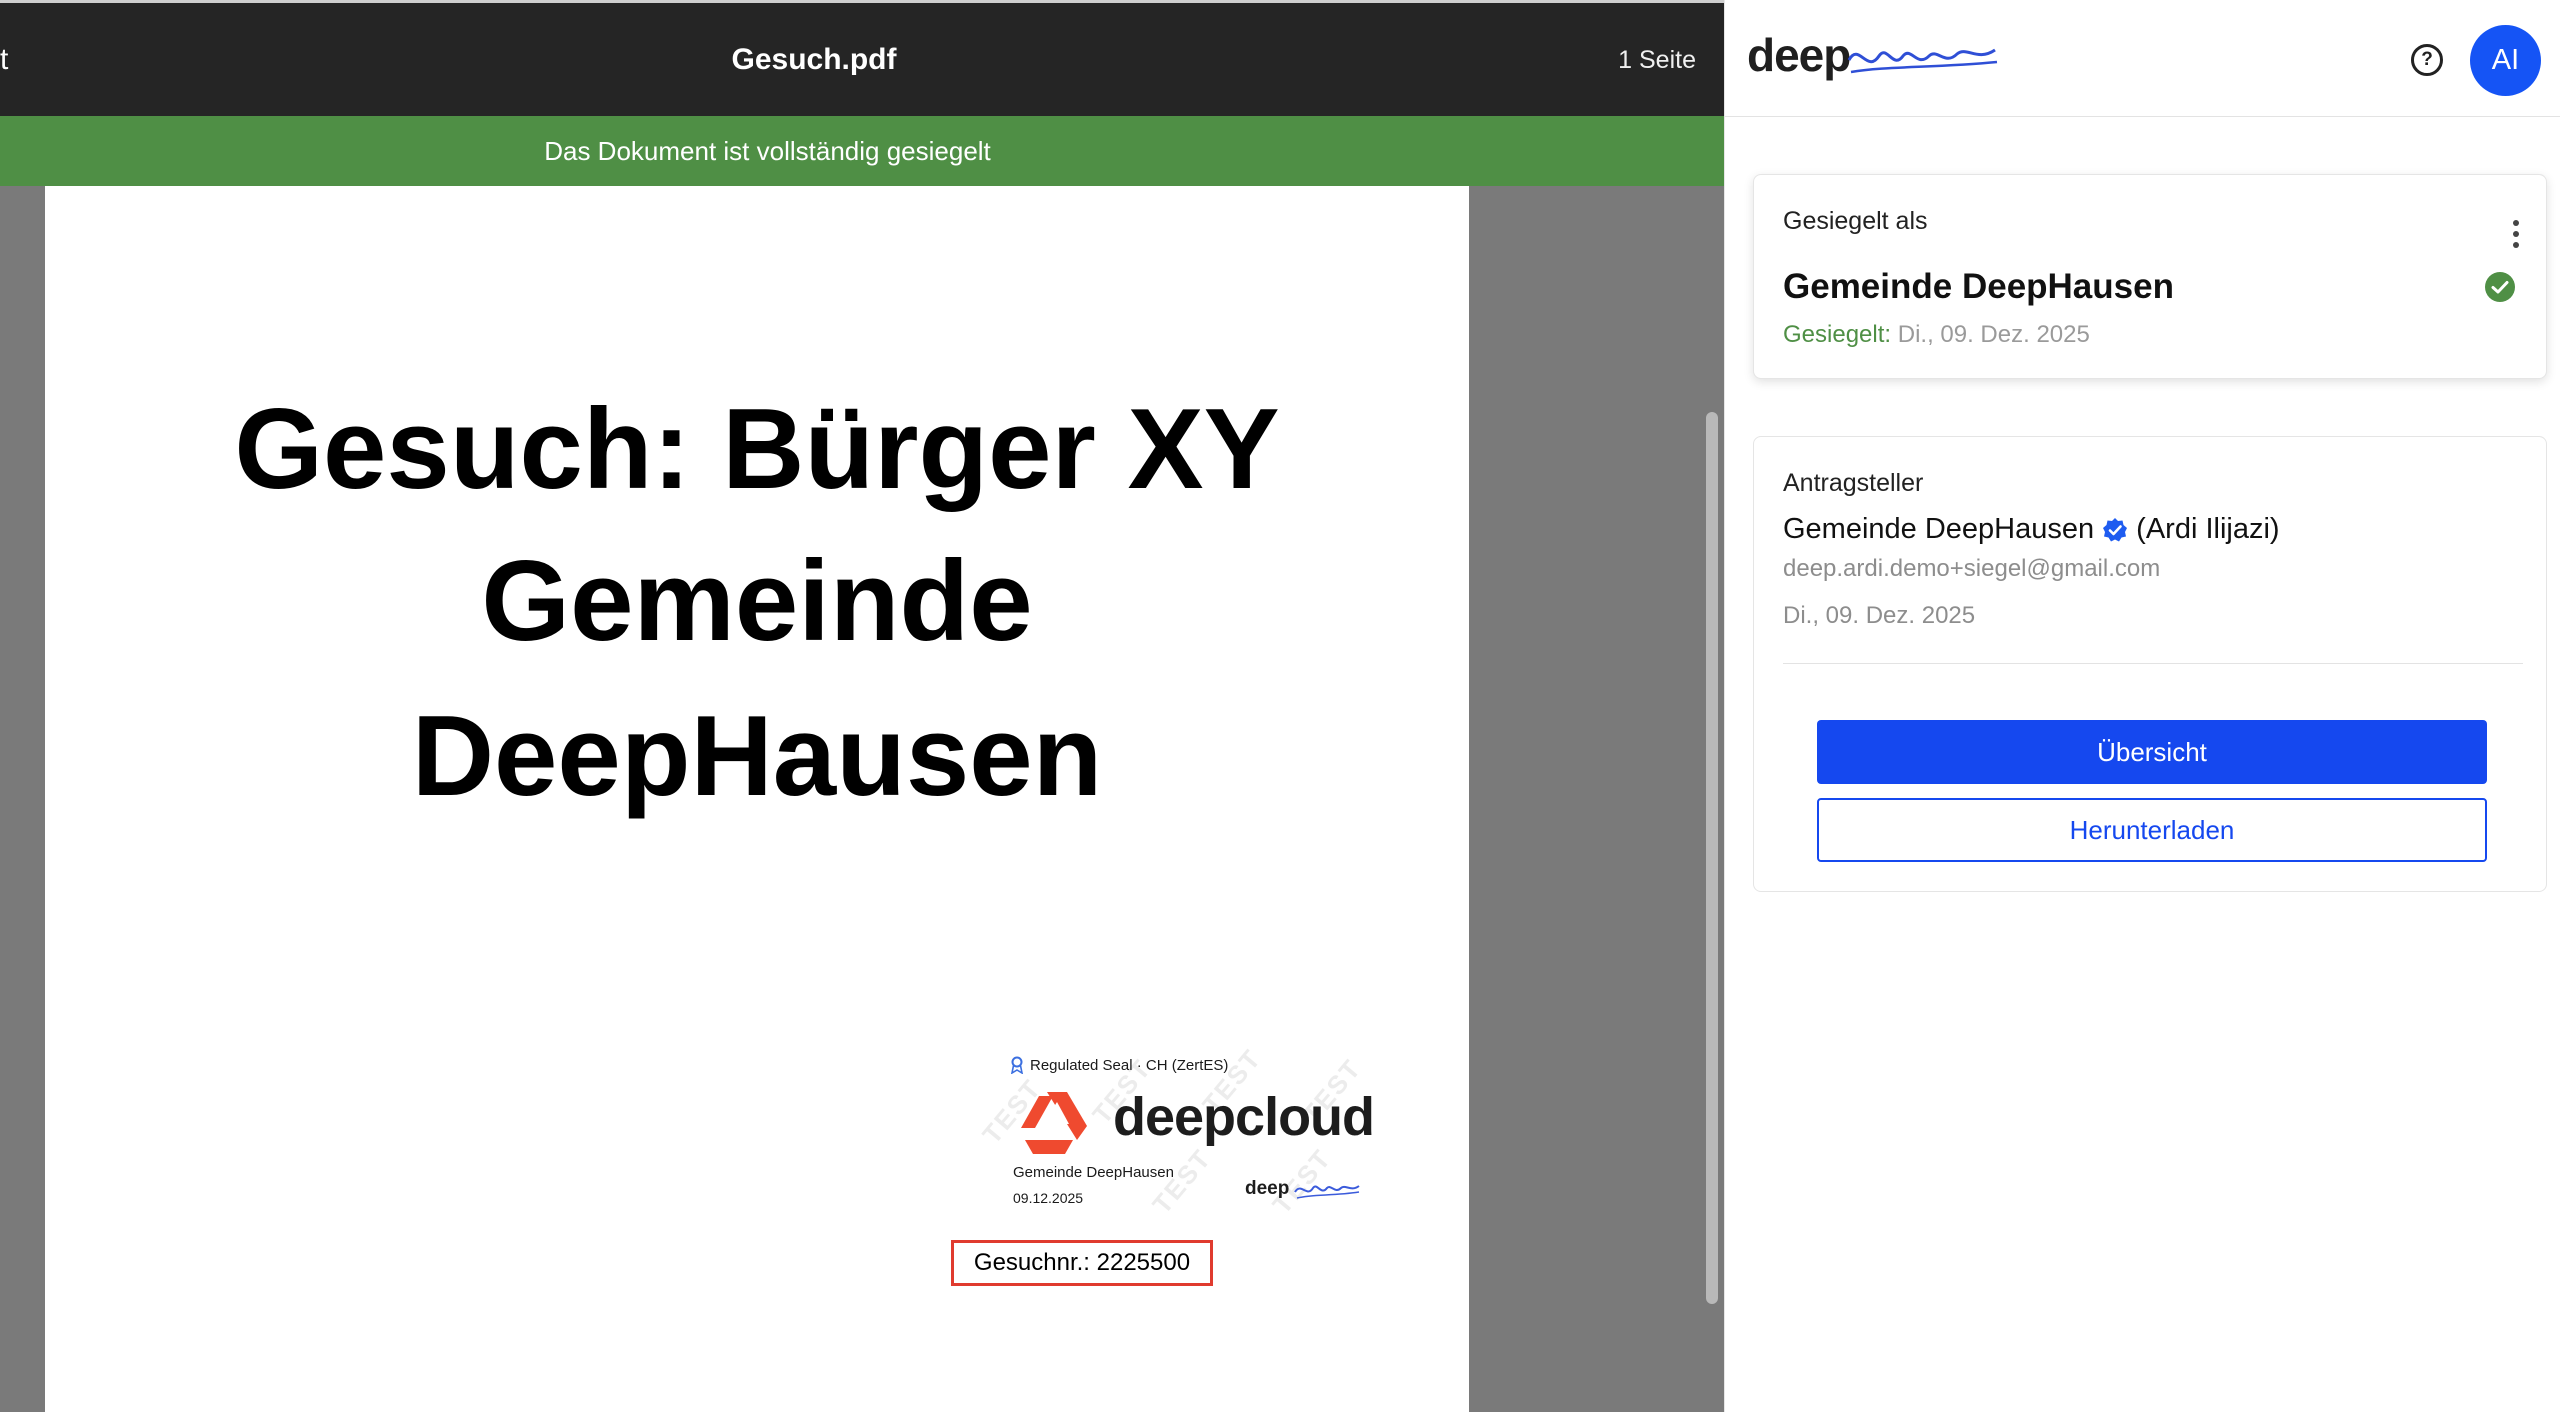  What do you see at coordinates (2152, 830) in the screenshot?
I see `download-button: Herunterladen` at bounding box center [2152, 830].